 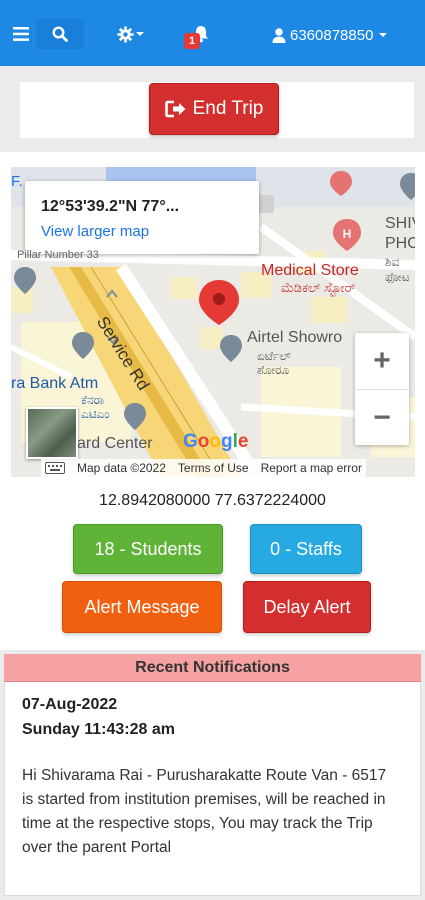 I want to click on satellite-toggle, so click(x=52, y=433).